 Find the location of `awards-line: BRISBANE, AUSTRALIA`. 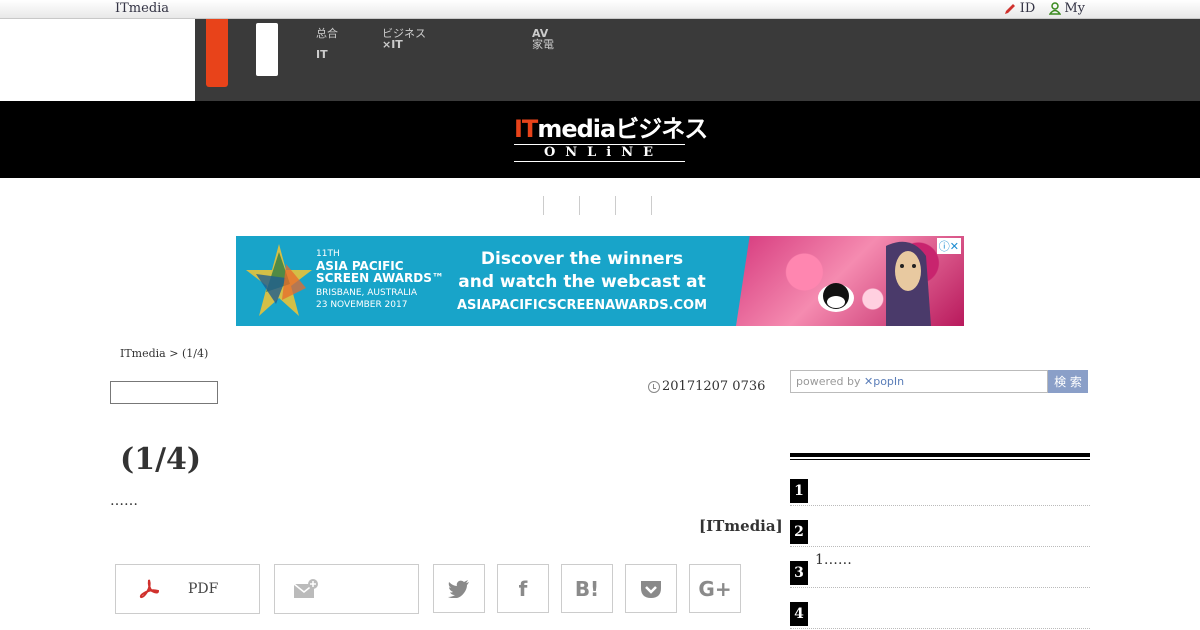

awards-line: BRISBANE, AUSTRALIA is located at coordinates (367, 293).